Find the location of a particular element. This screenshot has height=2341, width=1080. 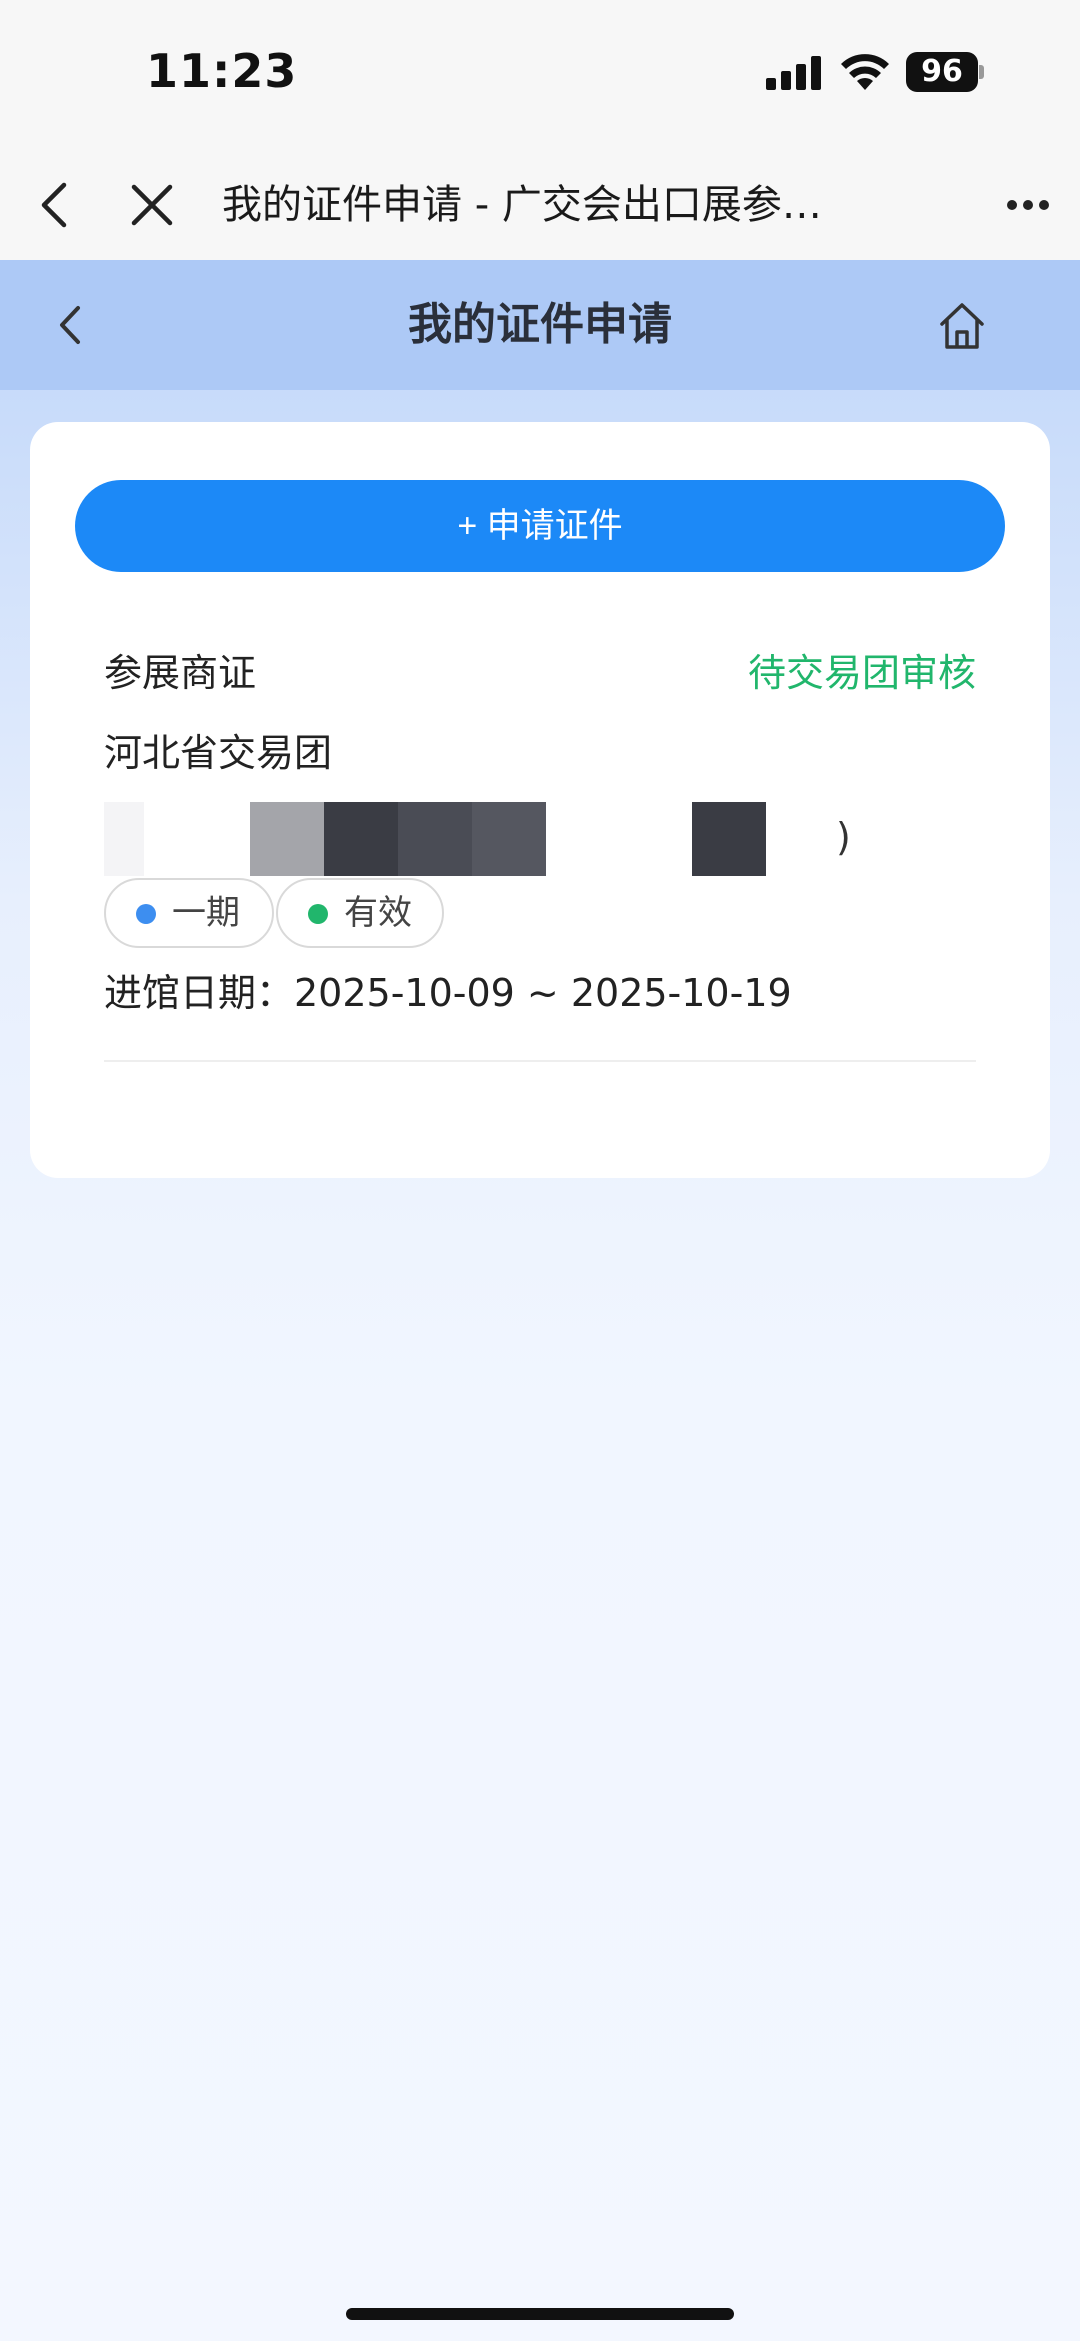

tag-period: 一期 is located at coordinates (189, 913).